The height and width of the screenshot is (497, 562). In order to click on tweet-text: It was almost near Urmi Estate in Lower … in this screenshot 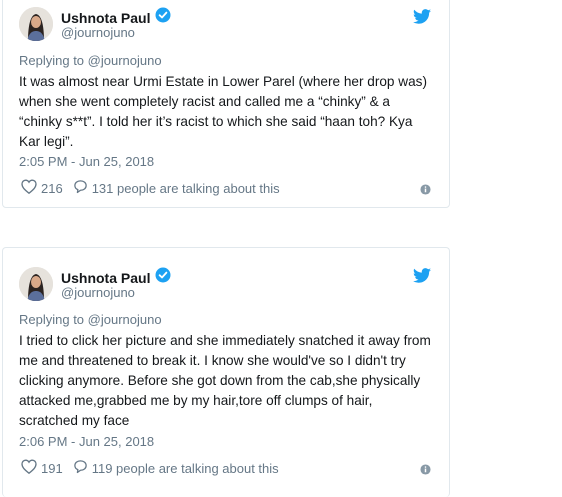, I will do `click(223, 111)`.